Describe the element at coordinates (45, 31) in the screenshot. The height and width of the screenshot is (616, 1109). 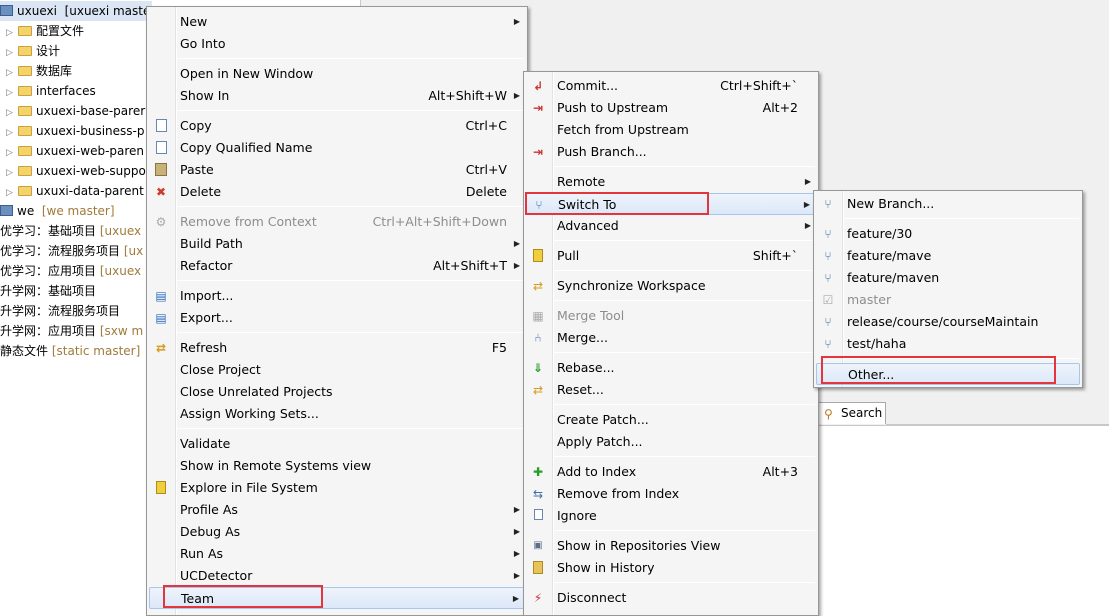
I see `tree-folder: ▷ 配置文件` at that location.